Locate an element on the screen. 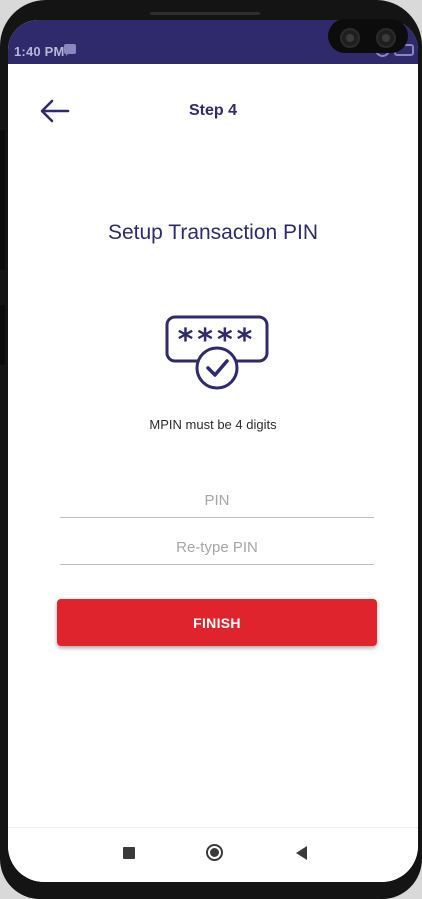 The width and height of the screenshot is (422, 899). retype-pin-field is located at coordinates (217, 547).